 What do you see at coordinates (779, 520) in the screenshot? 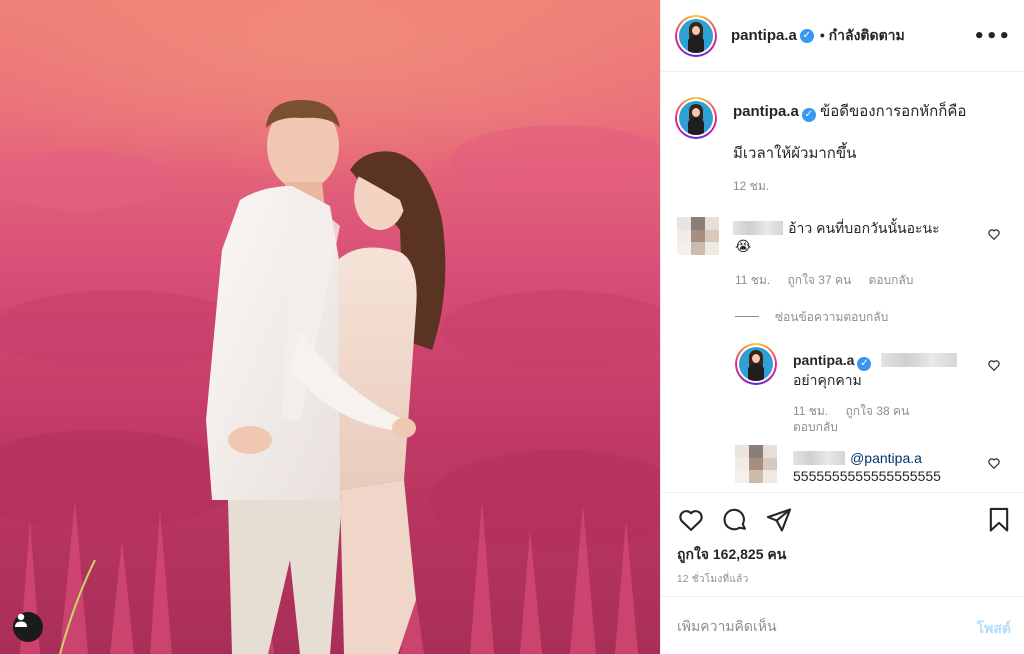
I see `share-icon` at bounding box center [779, 520].